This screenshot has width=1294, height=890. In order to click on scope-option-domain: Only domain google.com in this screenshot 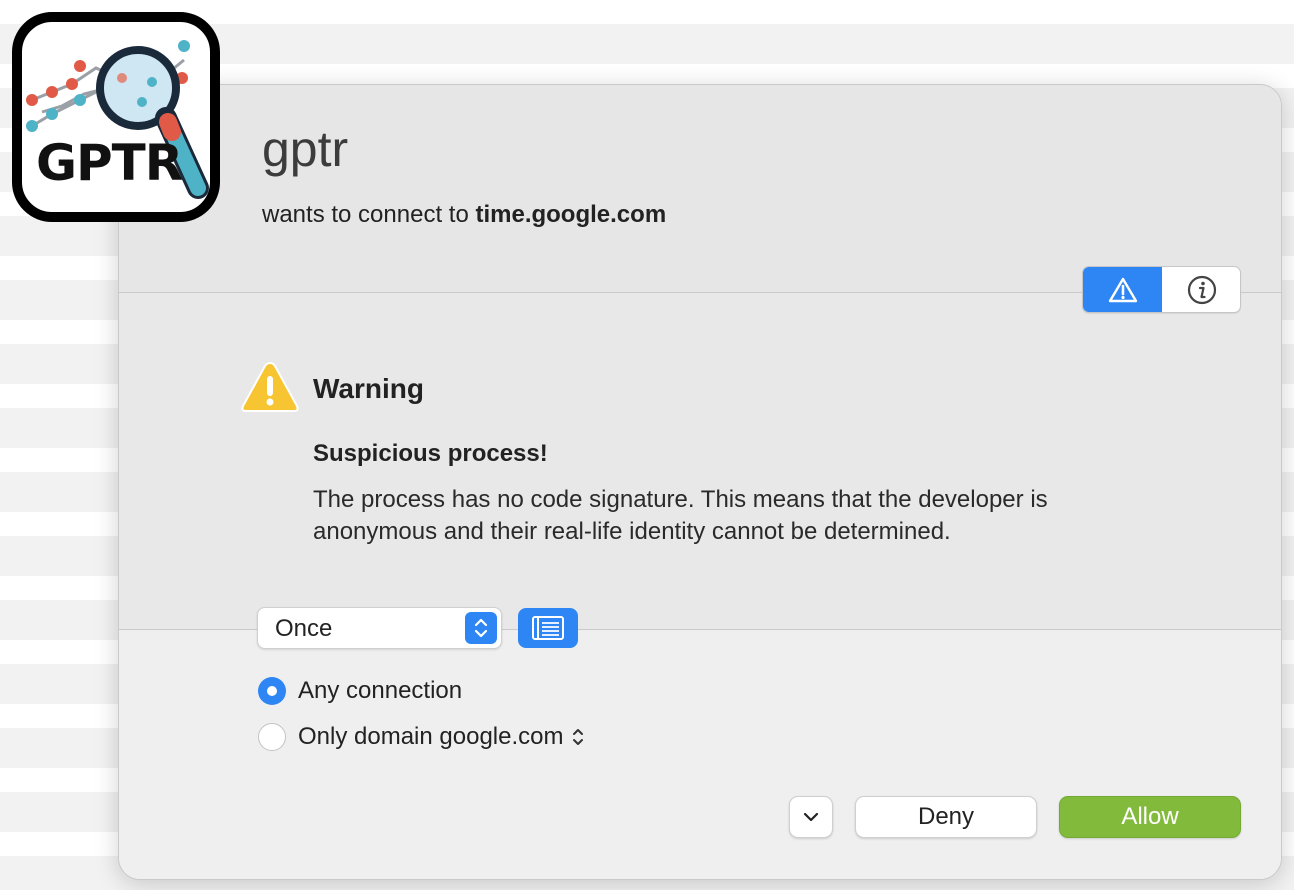, I will do `click(421, 737)`.